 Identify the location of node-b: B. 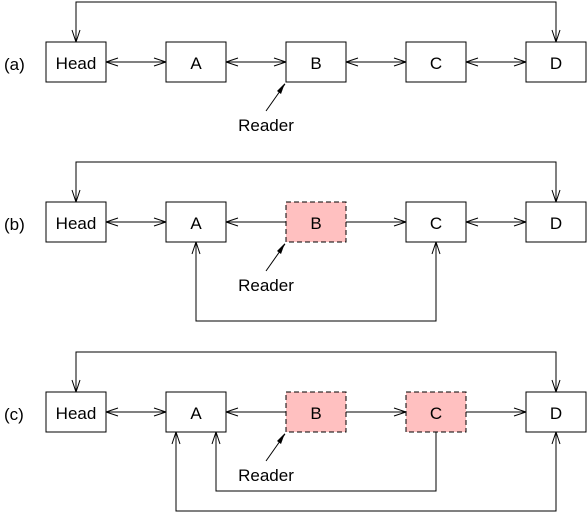
(316, 62).